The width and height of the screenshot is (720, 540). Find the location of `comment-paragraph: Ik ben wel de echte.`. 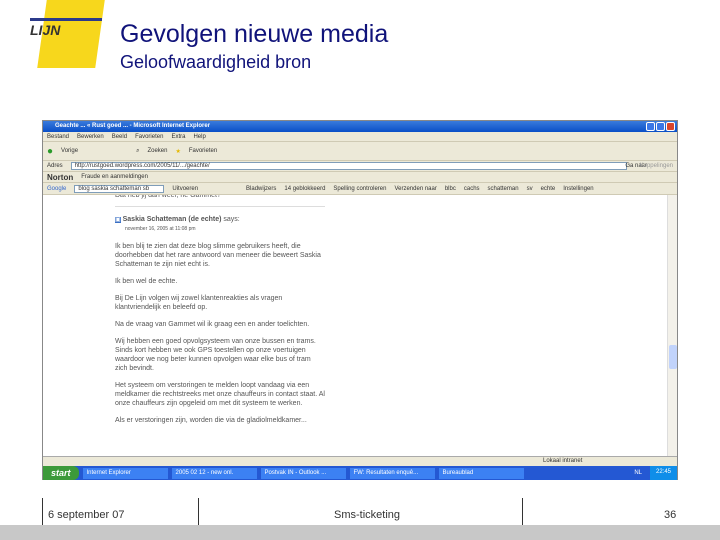

comment-paragraph: Ik ben wel de echte. is located at coordinates (146, 281).